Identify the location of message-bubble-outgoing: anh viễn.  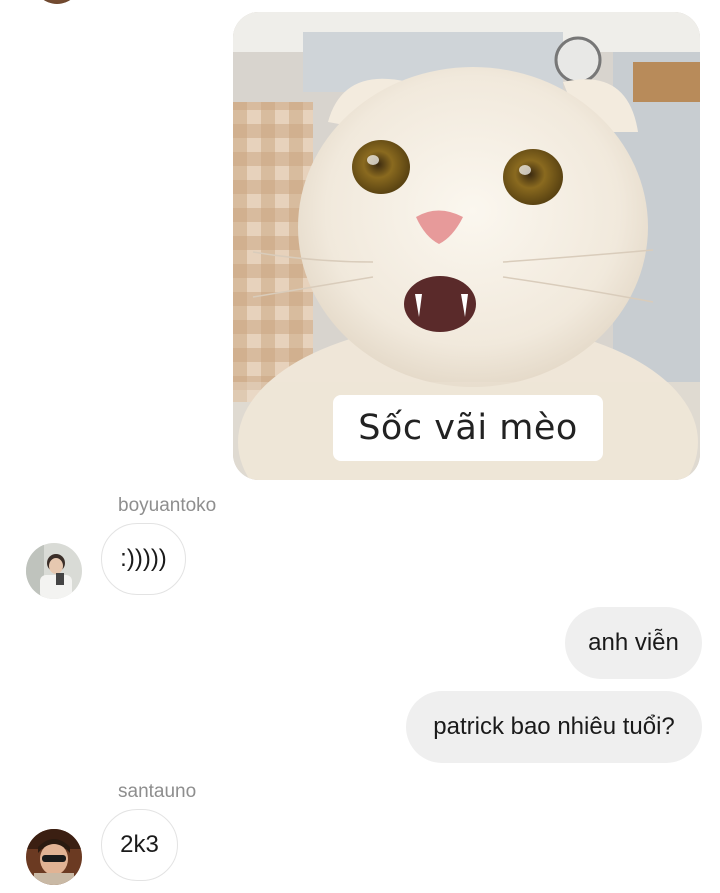
(633, 643).